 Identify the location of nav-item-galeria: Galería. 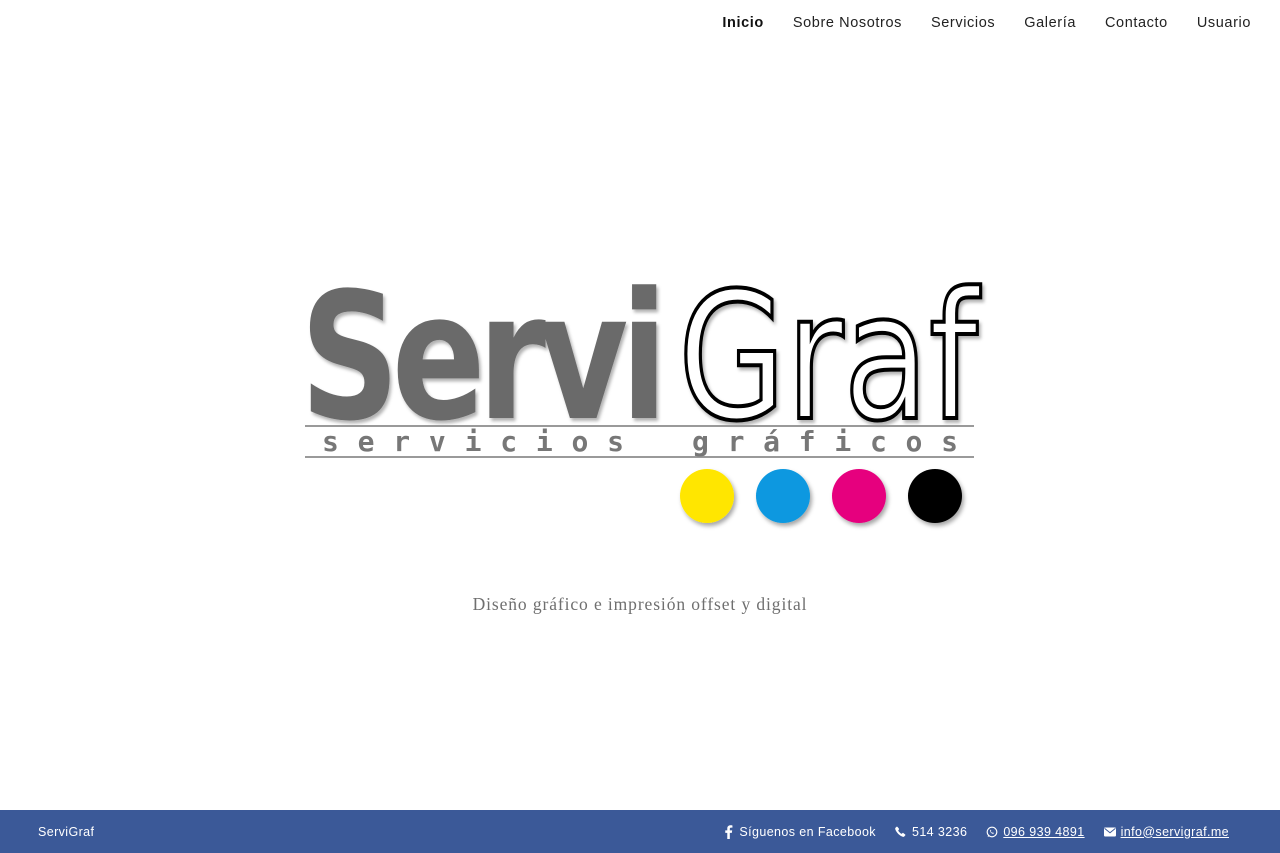
(1050, 23).